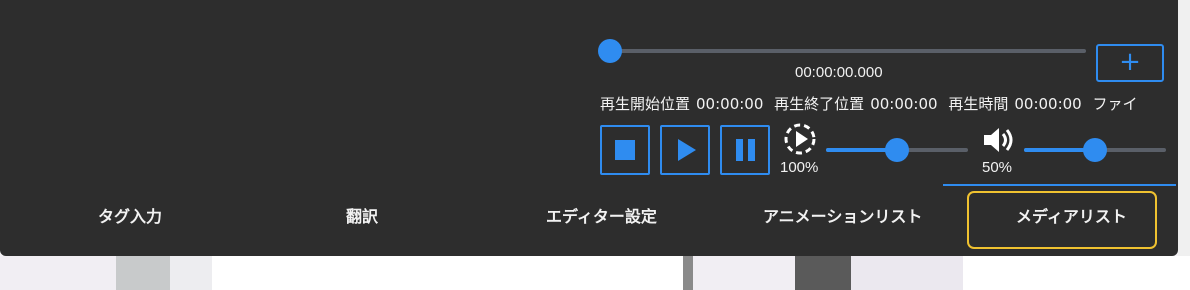 The width and height of the screenshot is (1190, 290). What do you see at coordinates (58, 273) in the screenshot?
I see `background-panel-left` at bounding box center [58, 273].